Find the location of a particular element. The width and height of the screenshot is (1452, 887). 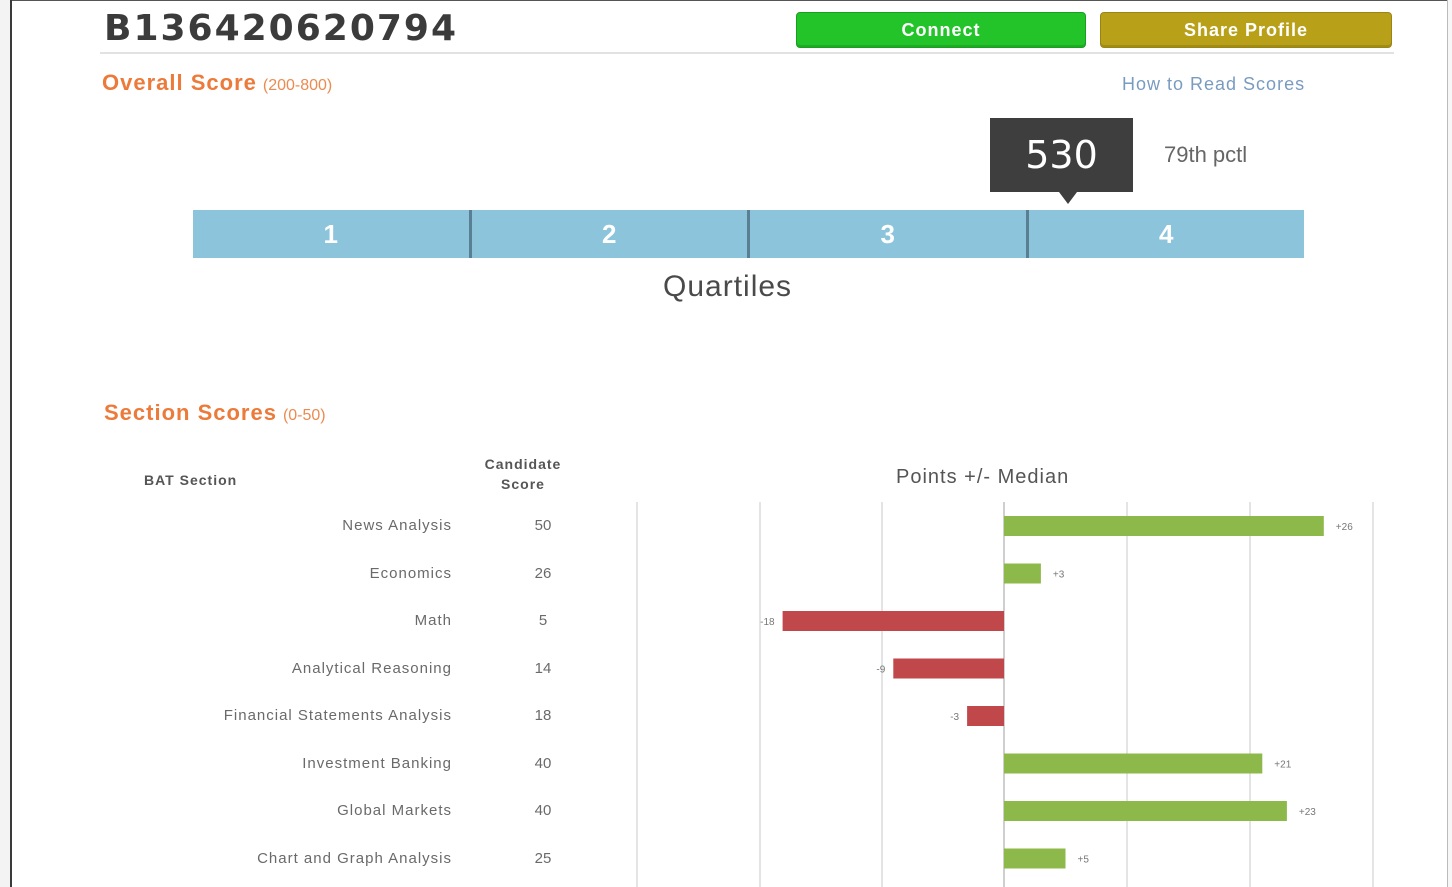

chart-bar-label: -18 is located at coordinates (767, 622).